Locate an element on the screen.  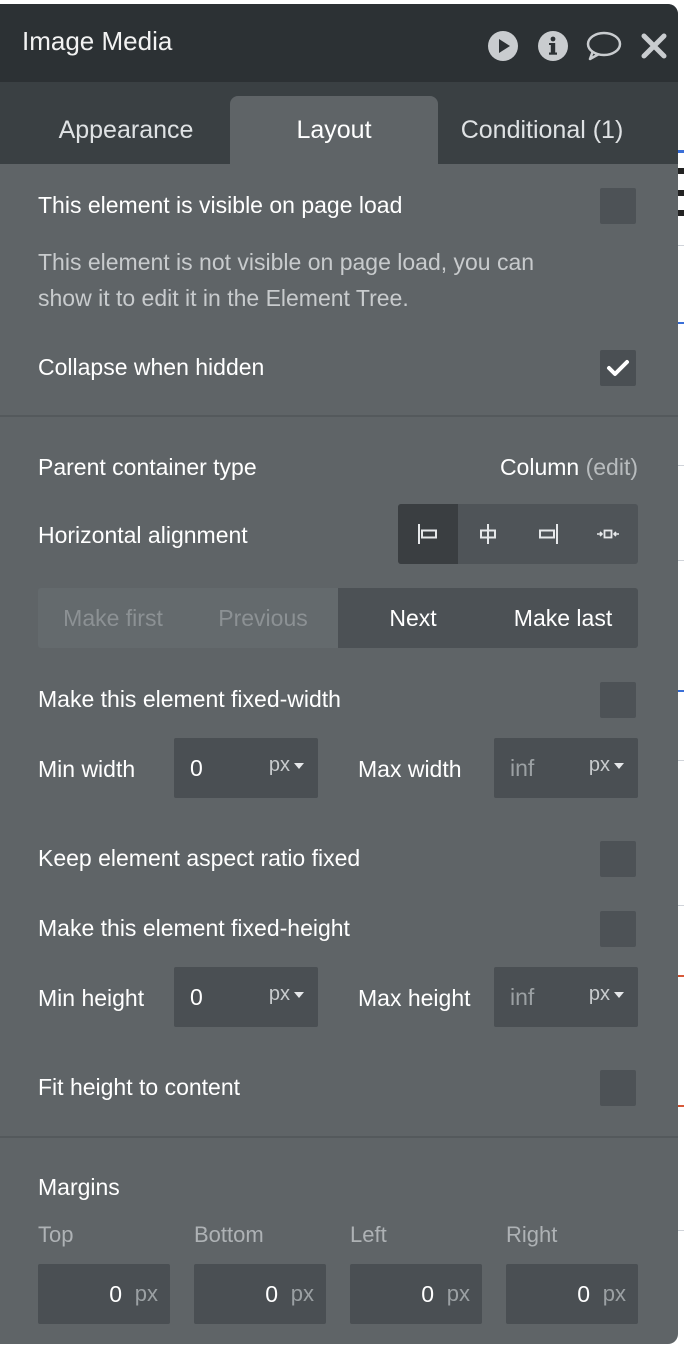
max-width-unit-dropdown: px is located at coordinates (606, 765).